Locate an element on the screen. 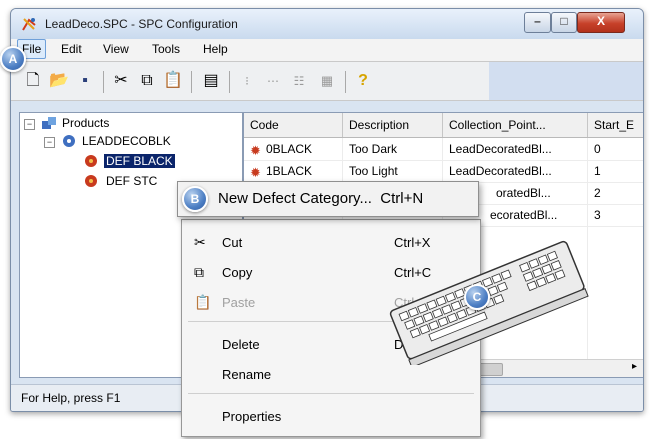  table-row: 0BLACK Too Dark LeadDecoratedBl... 0 is located at coordinates (443, 149).